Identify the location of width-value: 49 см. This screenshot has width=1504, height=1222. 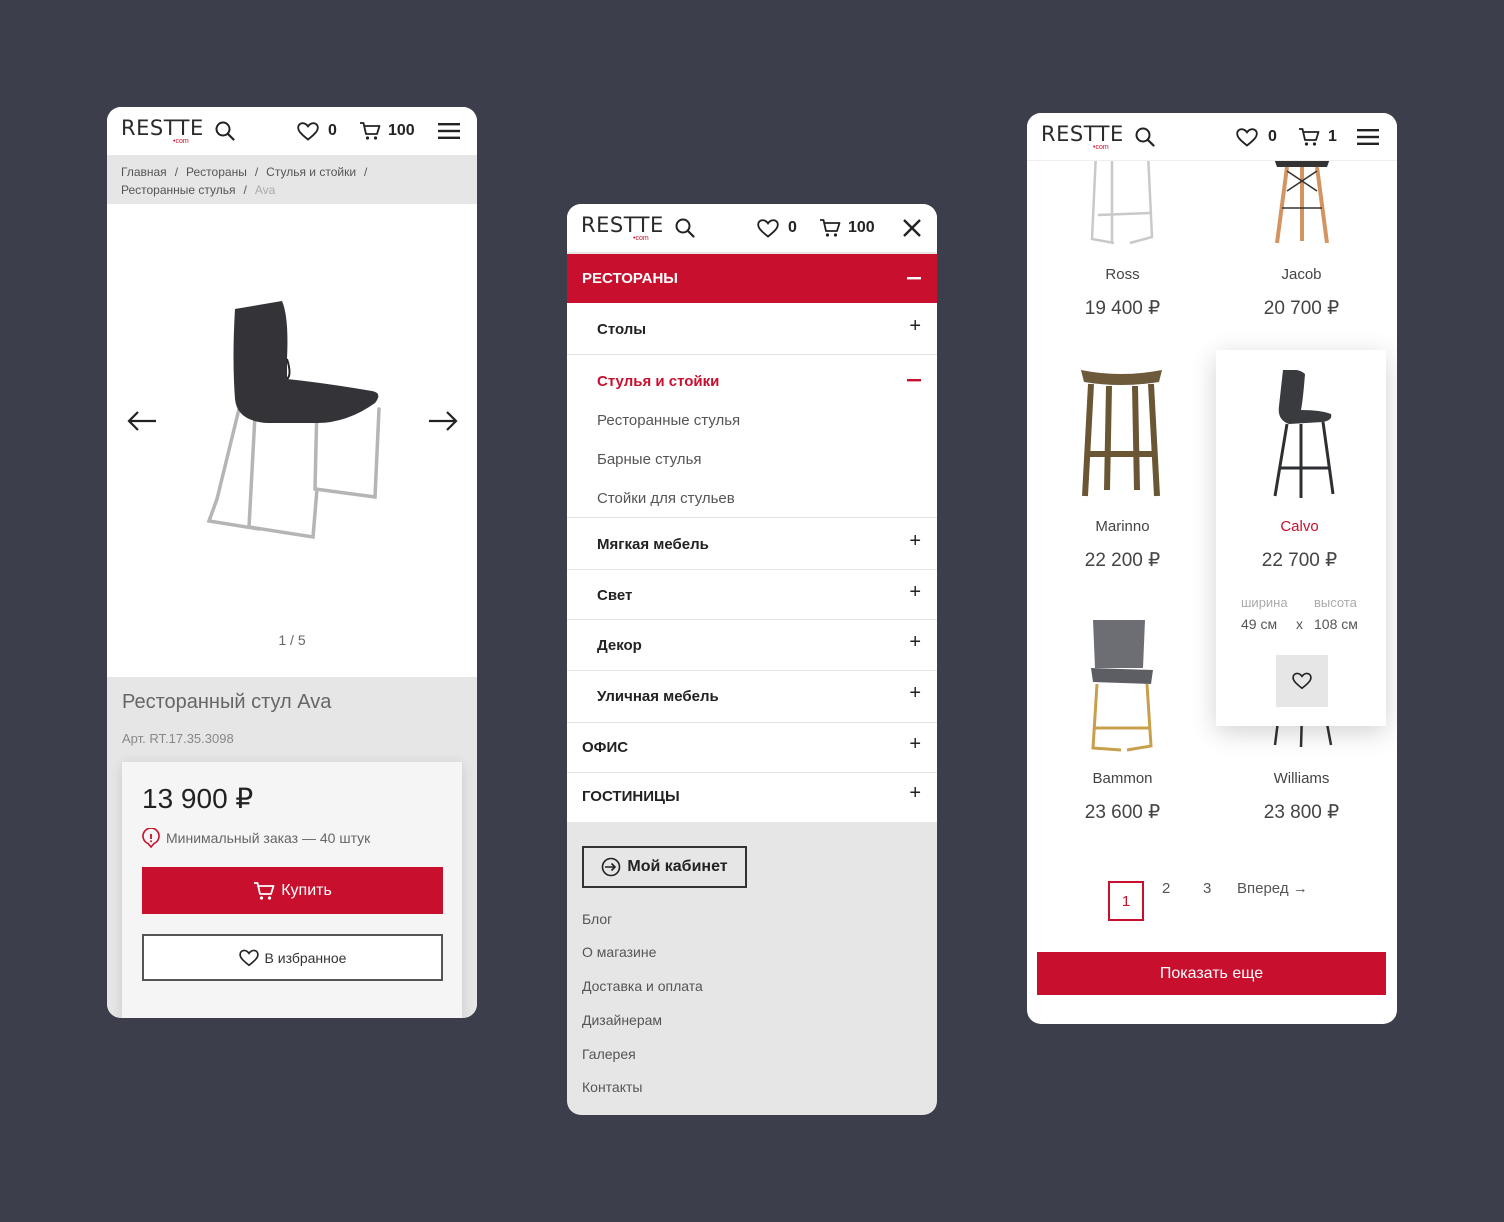
(1259, 624).